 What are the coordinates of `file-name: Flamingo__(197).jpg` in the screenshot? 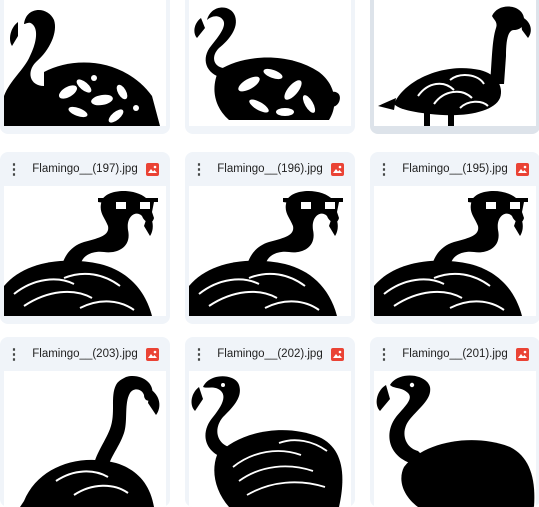 It's located at (85, 169).